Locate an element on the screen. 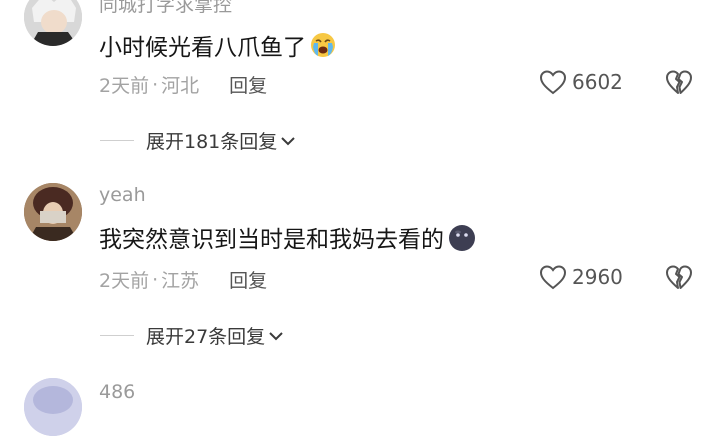  like-count: 2960 is located at coordinates (597, 277).